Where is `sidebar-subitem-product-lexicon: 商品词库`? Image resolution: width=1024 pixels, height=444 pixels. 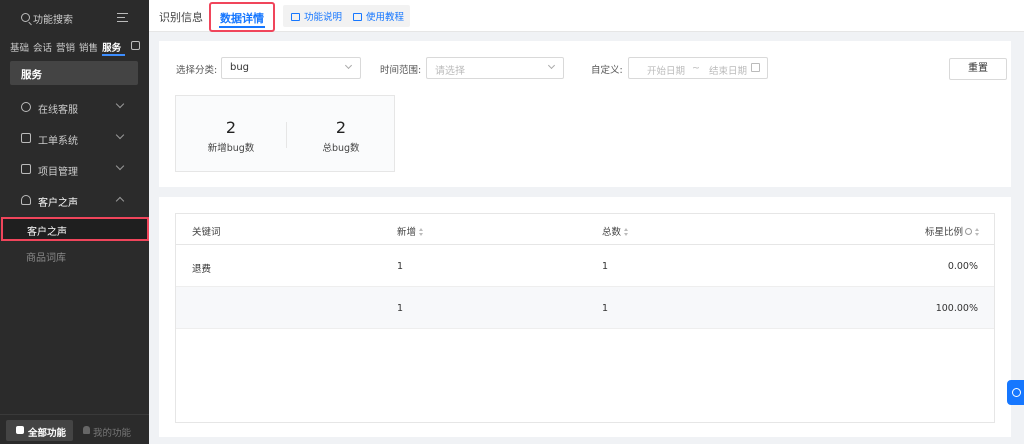 sidebar-subitem-product-lexicon: 商品词库 is located at coordinates (74, 255).